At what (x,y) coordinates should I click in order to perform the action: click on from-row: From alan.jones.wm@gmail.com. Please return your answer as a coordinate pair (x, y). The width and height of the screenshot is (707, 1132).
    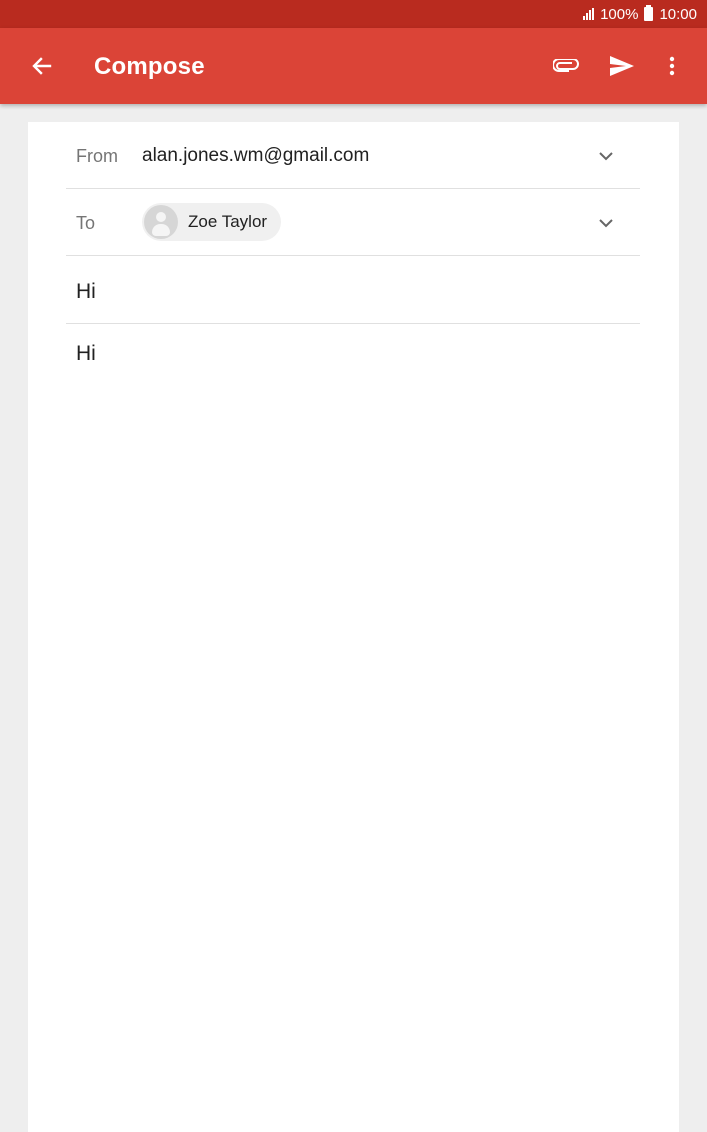
    Looking at the image, I should click on (353, 155).